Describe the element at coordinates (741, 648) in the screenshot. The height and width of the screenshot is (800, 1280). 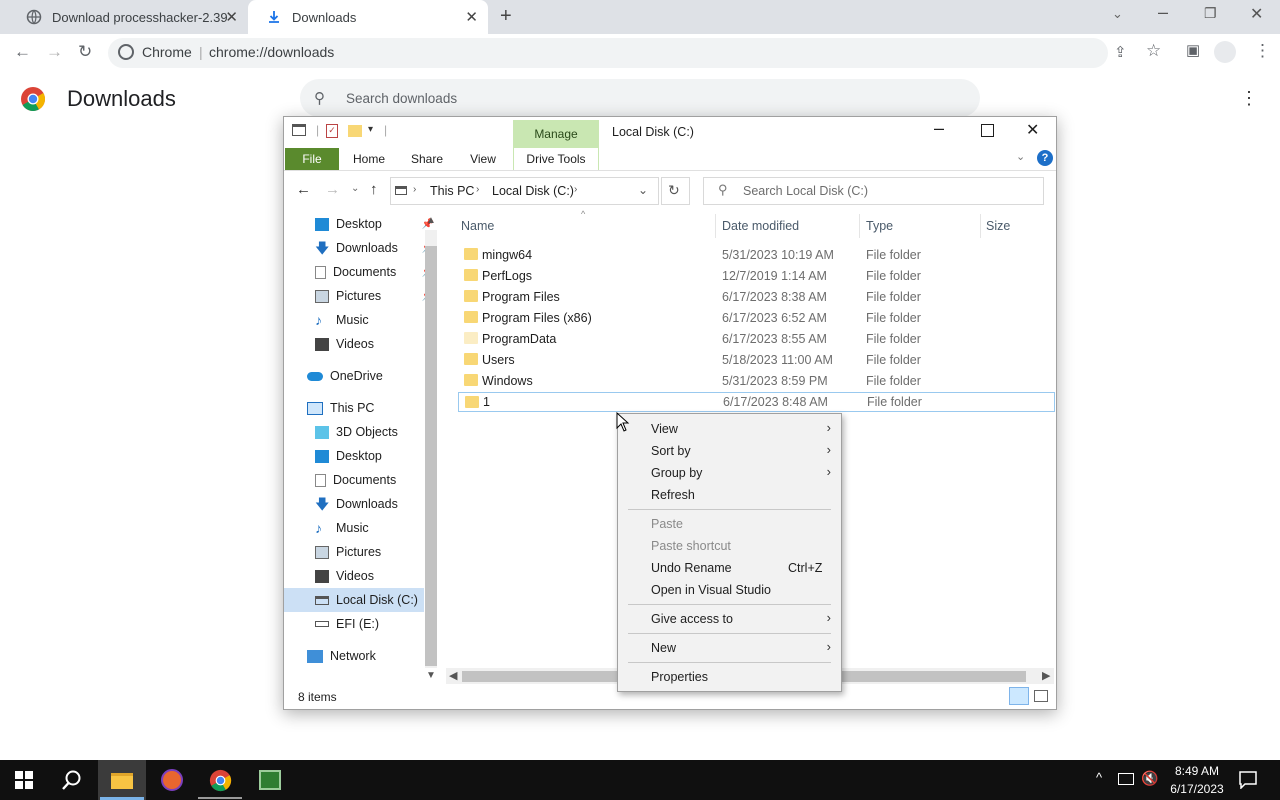
I see `menu-item-new: New` at that location.